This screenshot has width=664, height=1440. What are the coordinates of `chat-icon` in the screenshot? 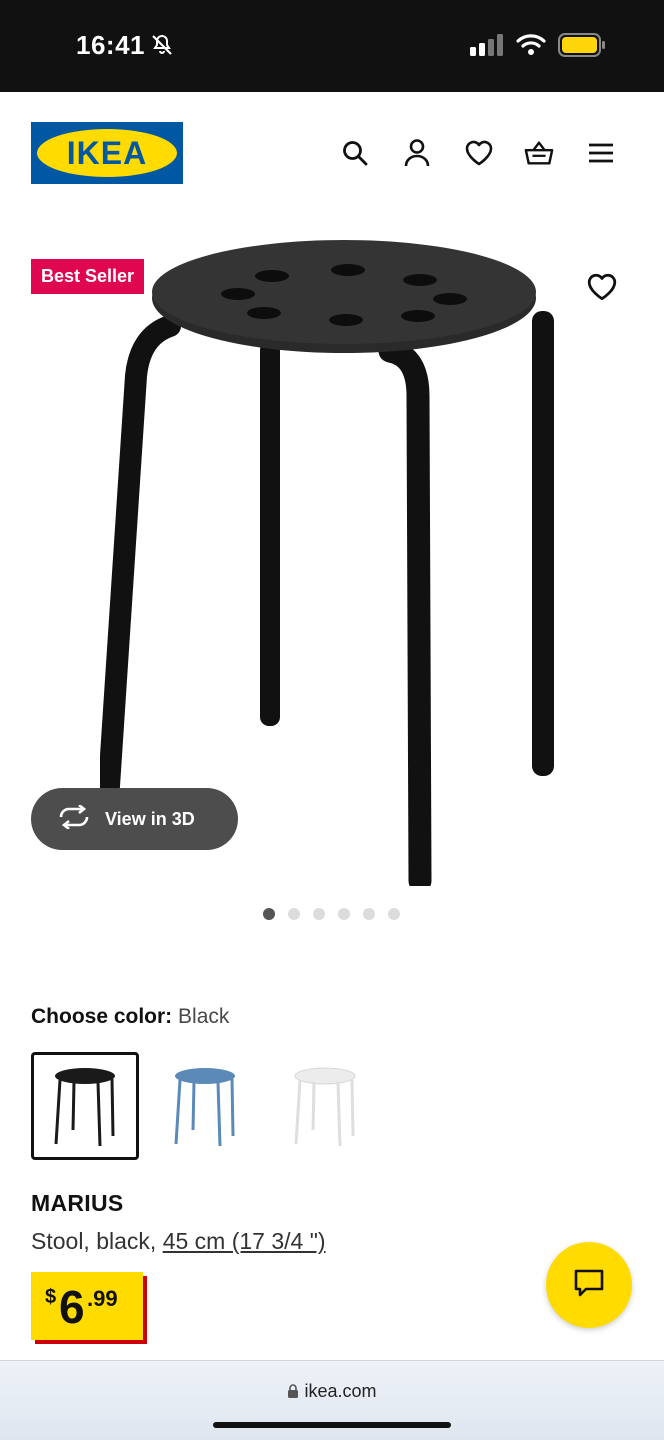 It's located at (589, 1285).